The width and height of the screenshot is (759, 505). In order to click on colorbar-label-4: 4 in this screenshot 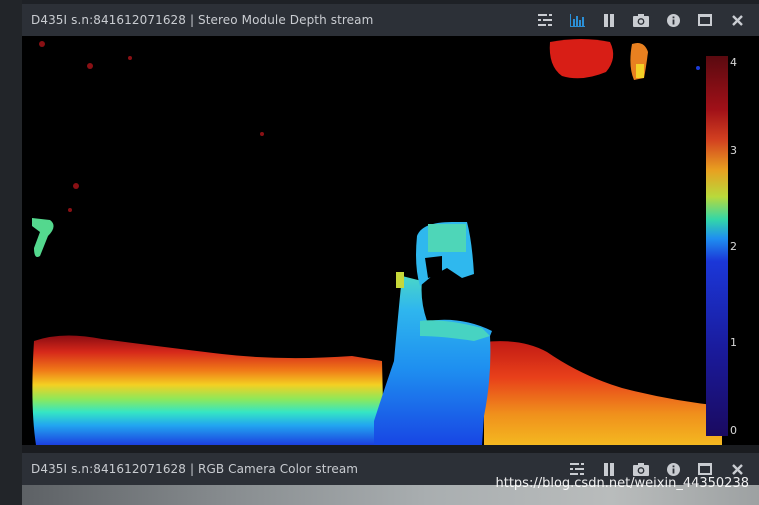, I will do `click(733, 62)`.